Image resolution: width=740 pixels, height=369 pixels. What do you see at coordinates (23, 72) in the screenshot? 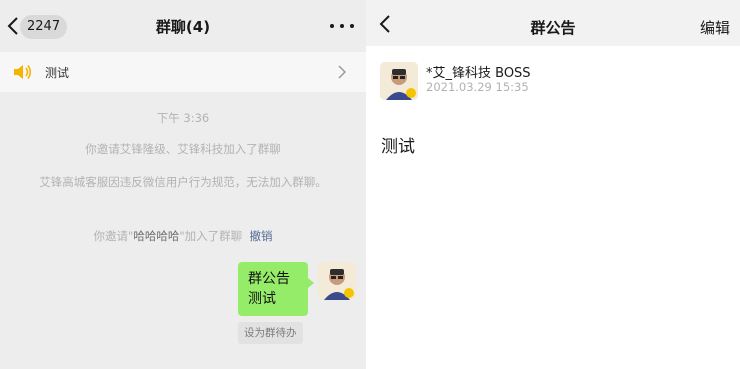
I see `speaker-icon` at bounding box center [23, 72].